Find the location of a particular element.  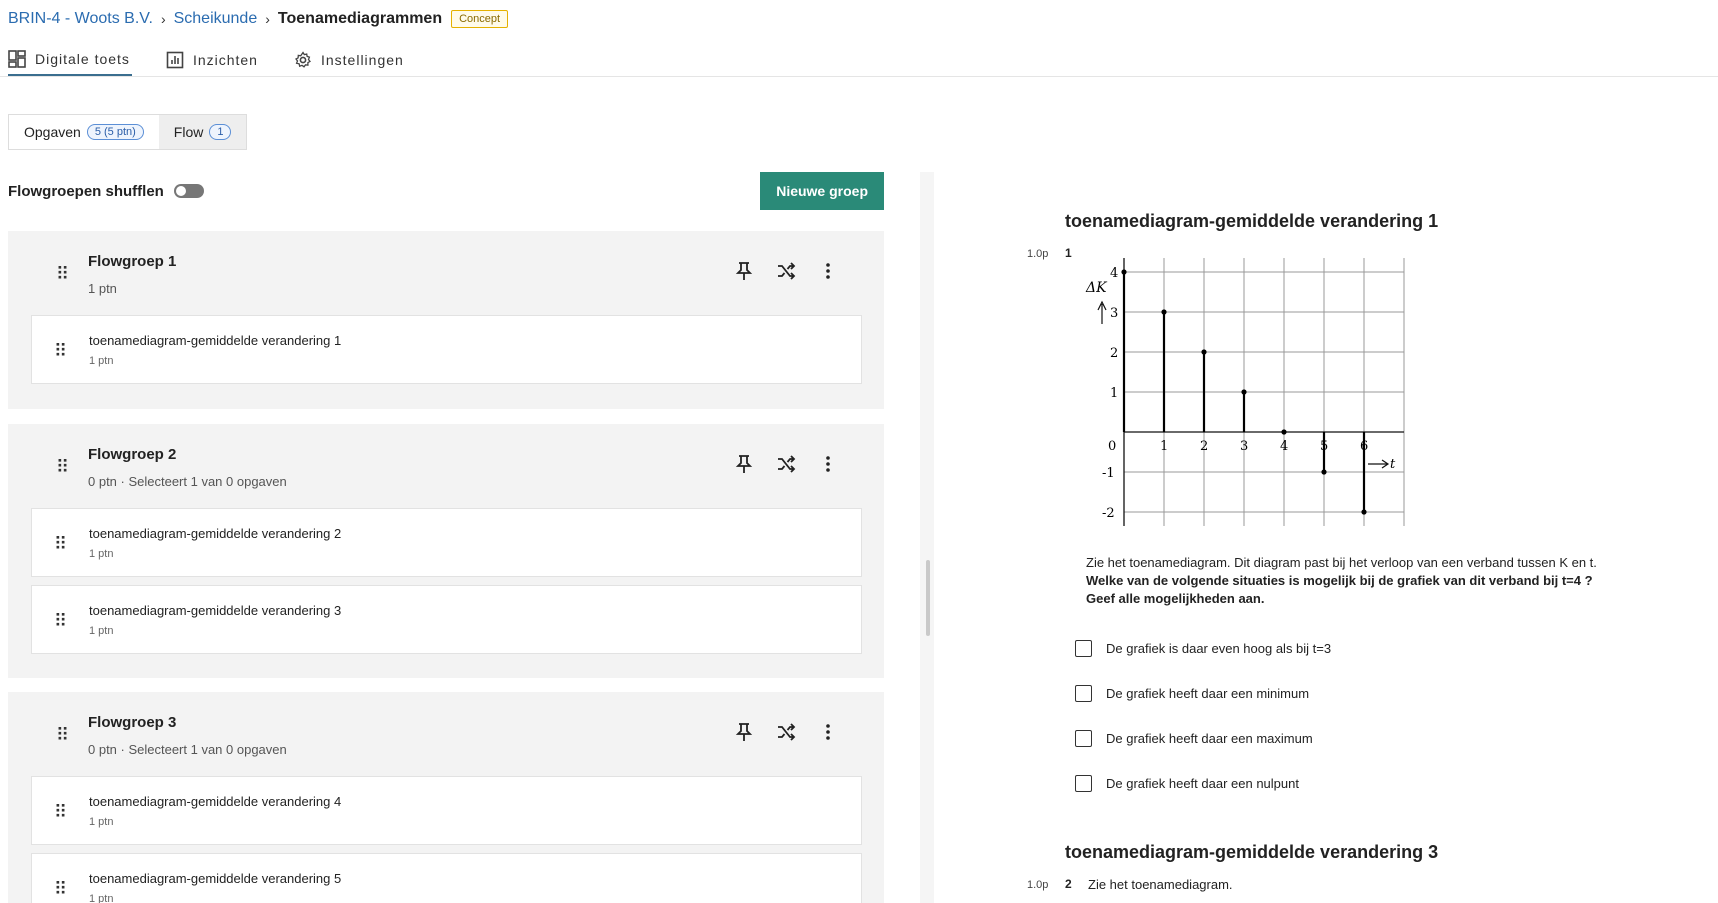

x-tick-label: 3 is located at coordinates (1244, 446).